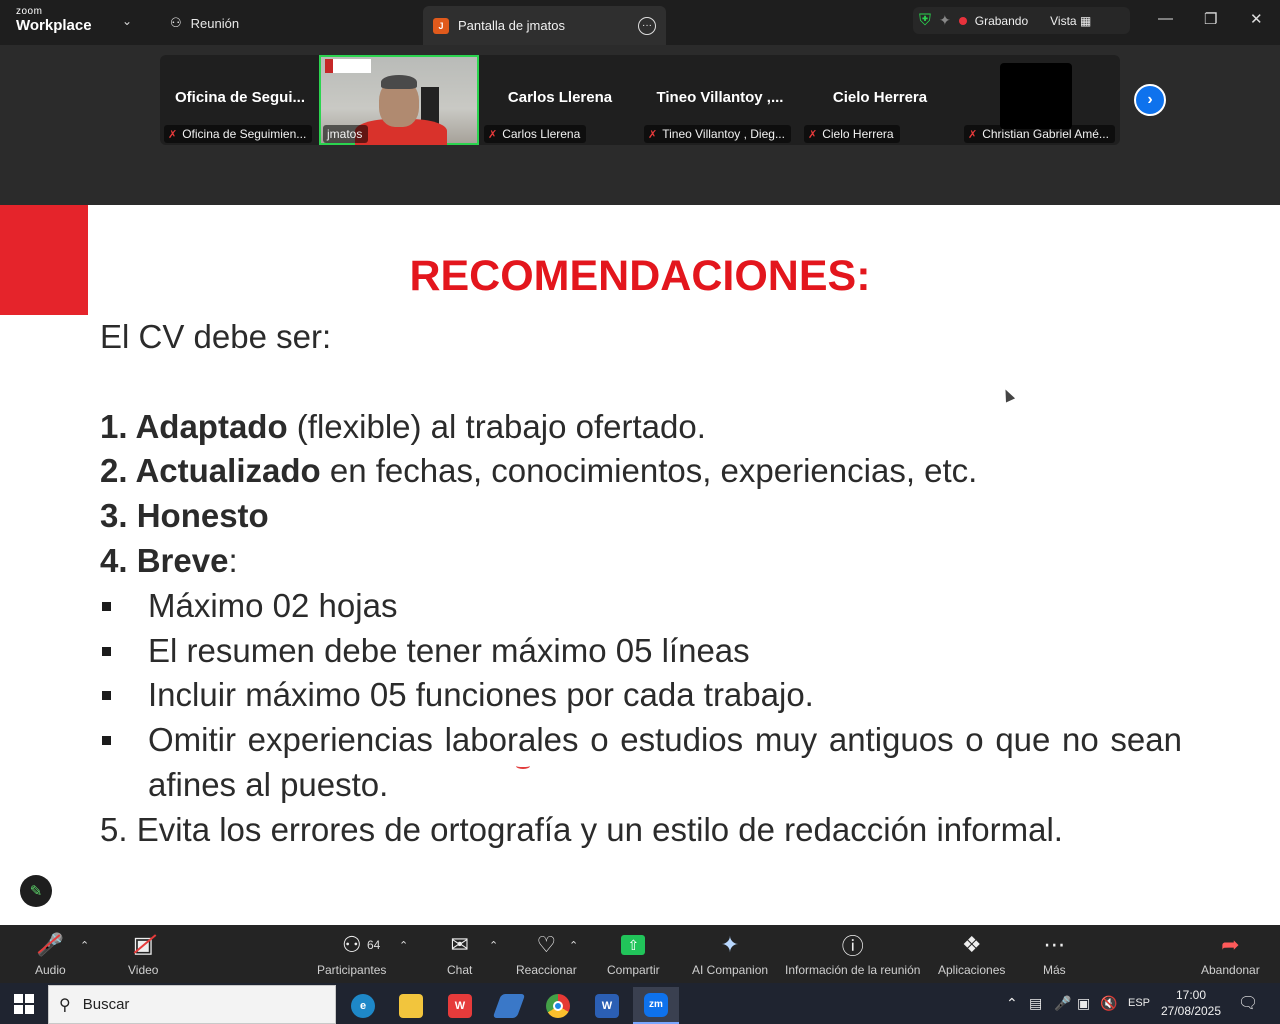 The height and width of the screenshot is (1024, 1280). What do you see at coordinates (403, 945) in the screenshot?
I see `participants-options-caret-icon: ⌃` at bounding box center [403, 945].